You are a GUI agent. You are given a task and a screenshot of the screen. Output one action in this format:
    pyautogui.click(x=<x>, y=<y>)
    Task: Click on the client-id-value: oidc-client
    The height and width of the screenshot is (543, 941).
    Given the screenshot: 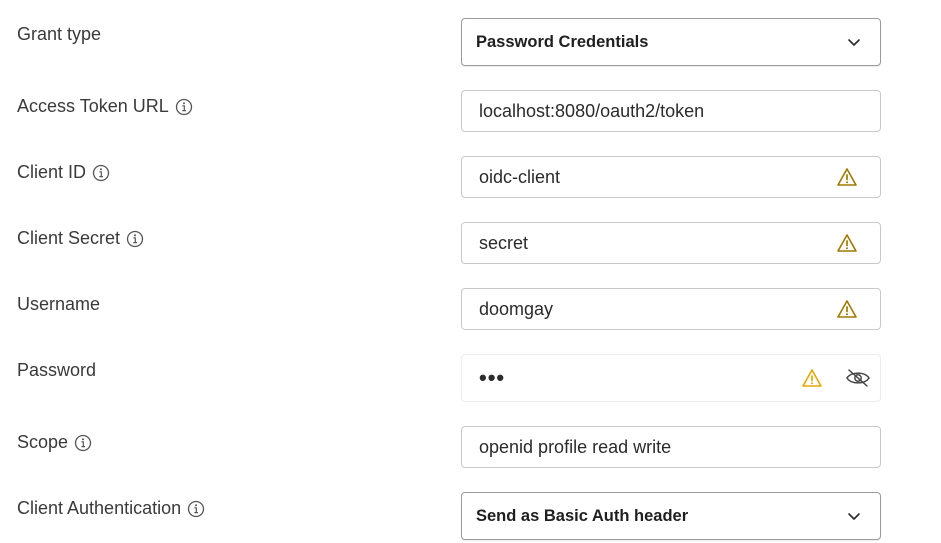 What is the action you would take?
    pyautogui.click(x=520, y=176)
    